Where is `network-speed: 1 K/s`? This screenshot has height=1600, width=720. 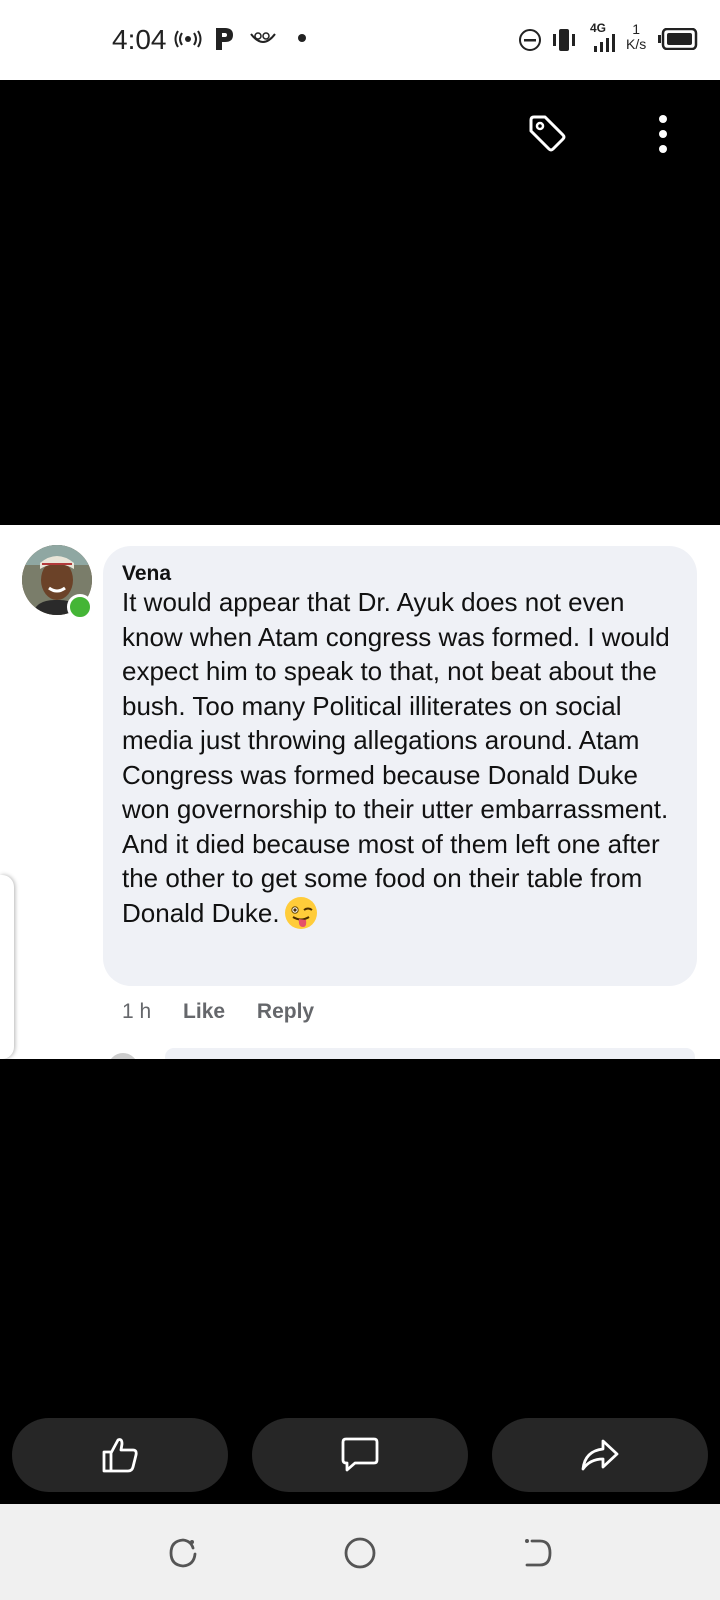 network-speed: 1 K/s is located at coordinates (636, 36).